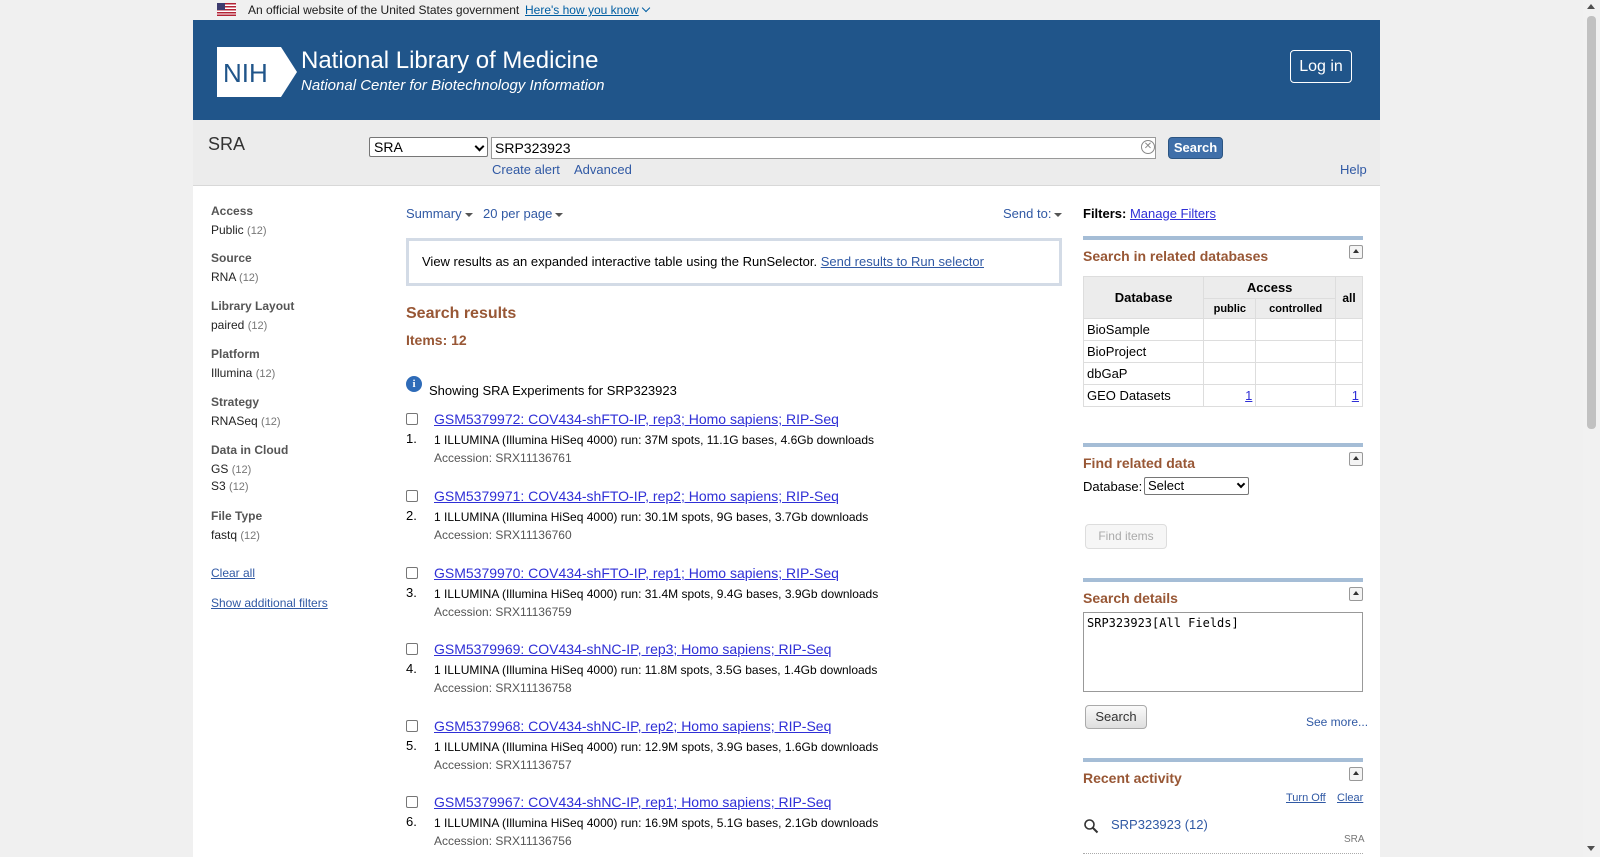 The width and height of the screenshot is (1600, 857). Describe the element at coordinates (1350, 798) in the screenshot. I see `clear-link: Clear` at that location.